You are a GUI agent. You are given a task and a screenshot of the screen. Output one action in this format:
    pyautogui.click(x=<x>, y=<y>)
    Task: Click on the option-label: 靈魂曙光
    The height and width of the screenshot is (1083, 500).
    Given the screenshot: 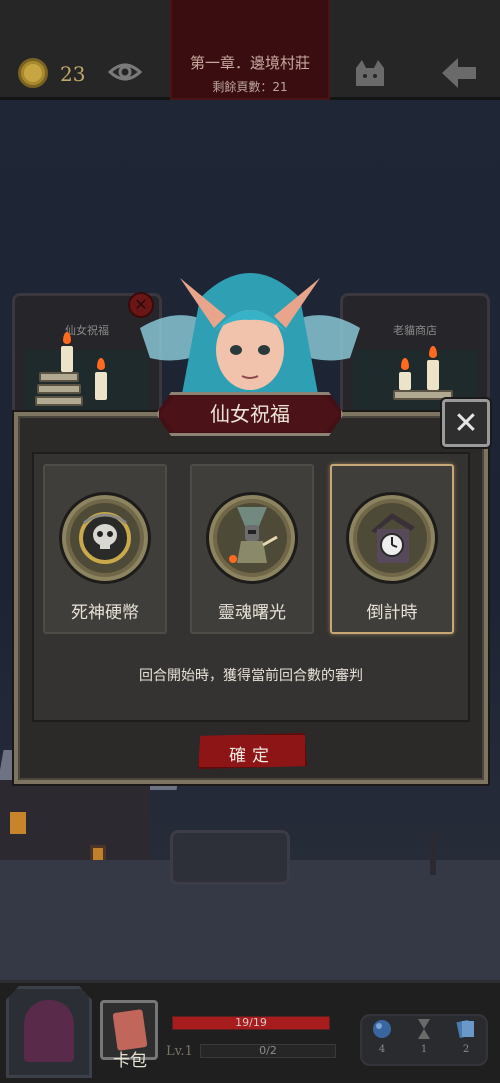 What is the action you would take?
    pyautogui.click(x=252, y=613)
    